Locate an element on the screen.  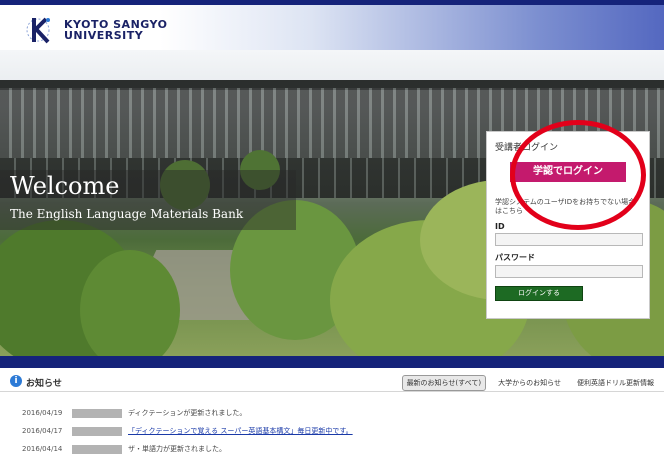
id-input is located at coordinates (569, 239).